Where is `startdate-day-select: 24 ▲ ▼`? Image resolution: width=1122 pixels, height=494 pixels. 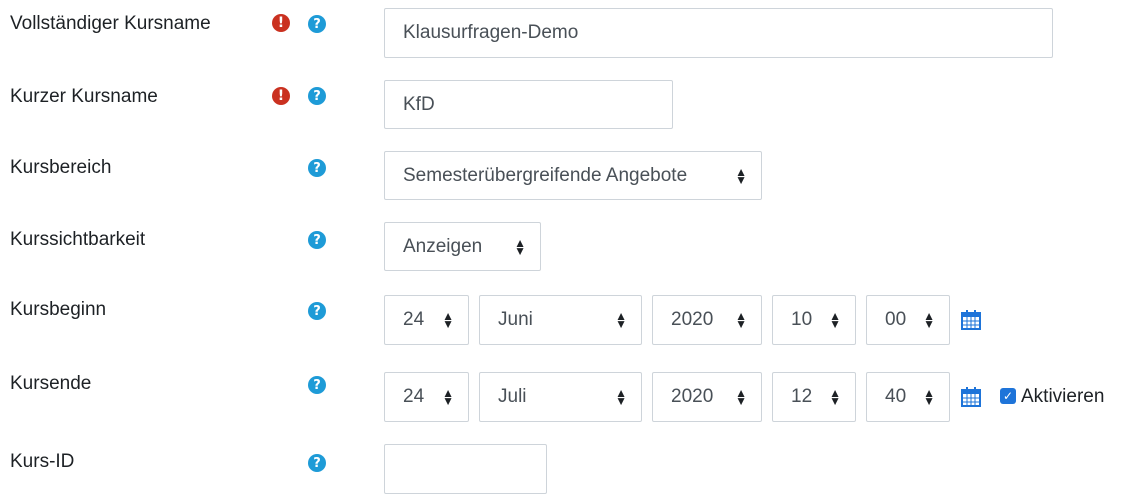 startdate-day-select: 24 ▲ ▼ is located at coordinates (426, 320).